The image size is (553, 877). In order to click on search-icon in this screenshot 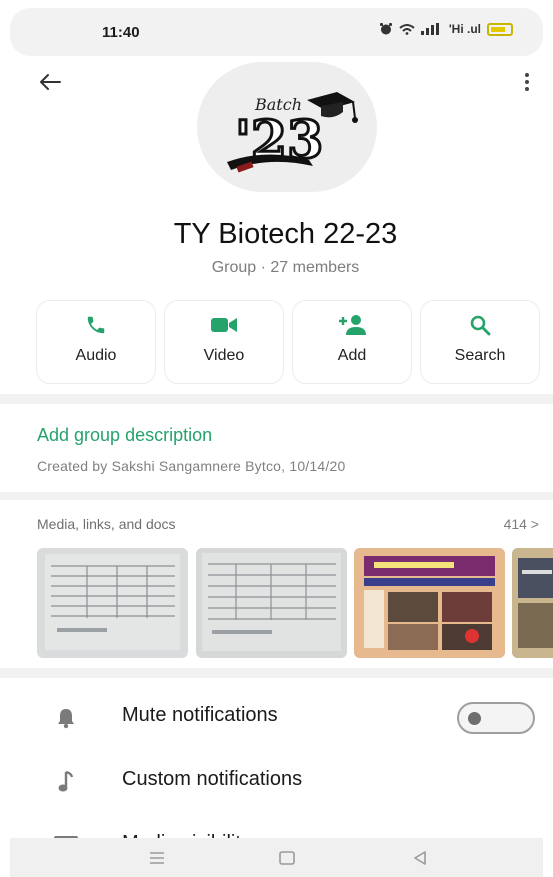, I will do `click(480, 325)`.